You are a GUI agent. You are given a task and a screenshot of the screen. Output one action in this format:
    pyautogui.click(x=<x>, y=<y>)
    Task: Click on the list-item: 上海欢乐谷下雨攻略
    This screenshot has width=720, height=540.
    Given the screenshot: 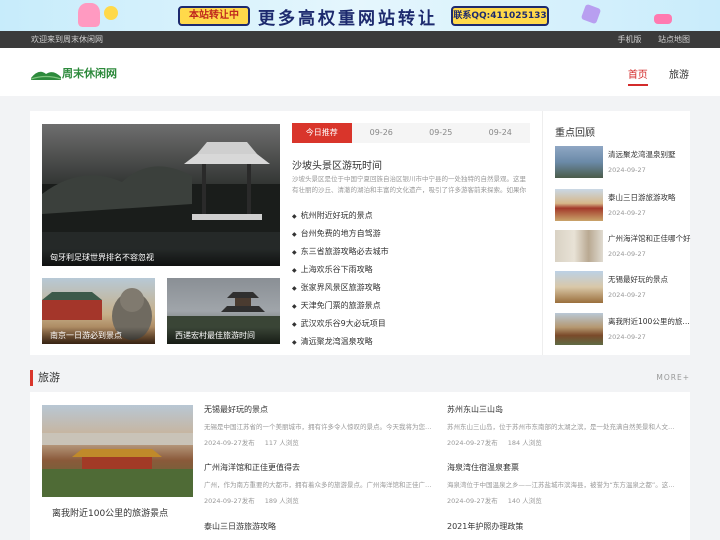 What is the action you would take?
    pyautogui.click(x=412, y=270)
    